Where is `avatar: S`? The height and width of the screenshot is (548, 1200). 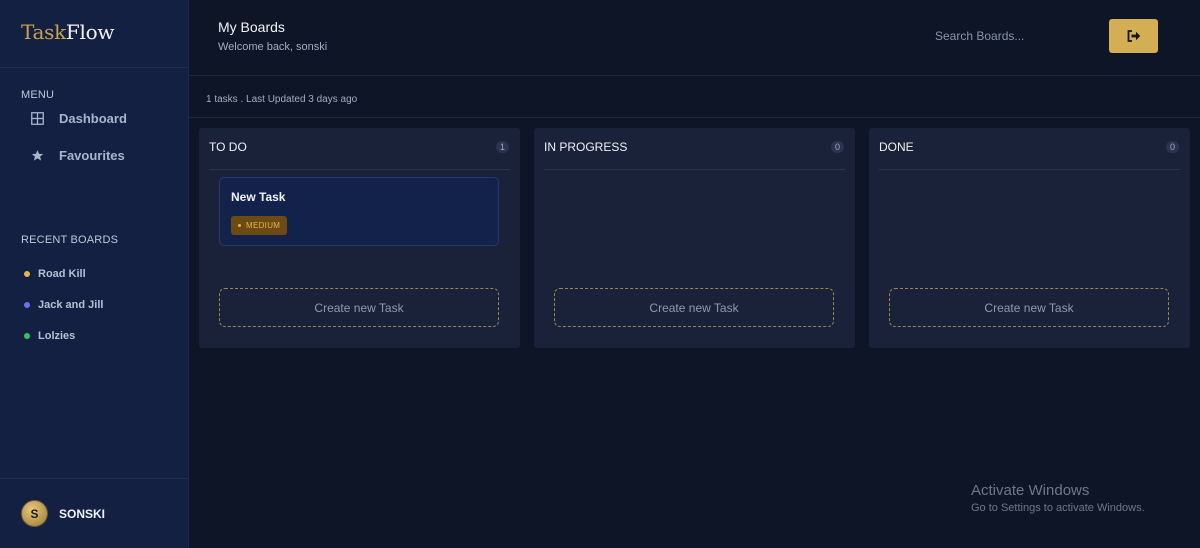 avatar: S is located at coordinates (34, 513).